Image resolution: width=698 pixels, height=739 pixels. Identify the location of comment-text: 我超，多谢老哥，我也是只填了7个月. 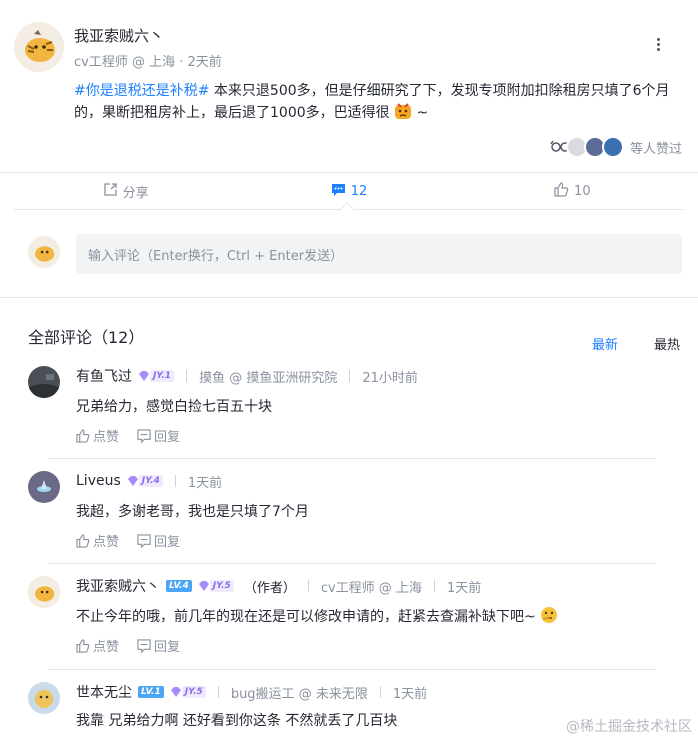
(192, 512).